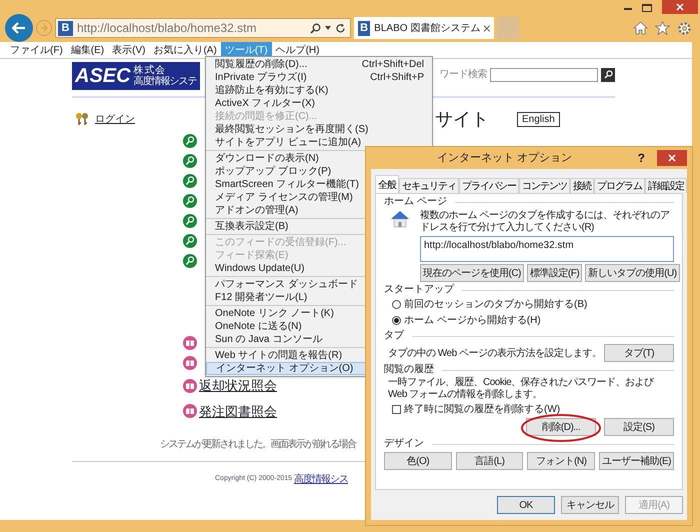  I want to click on menu-item: 最終閲覧セッションを再度開く(S), so click(319, 129).